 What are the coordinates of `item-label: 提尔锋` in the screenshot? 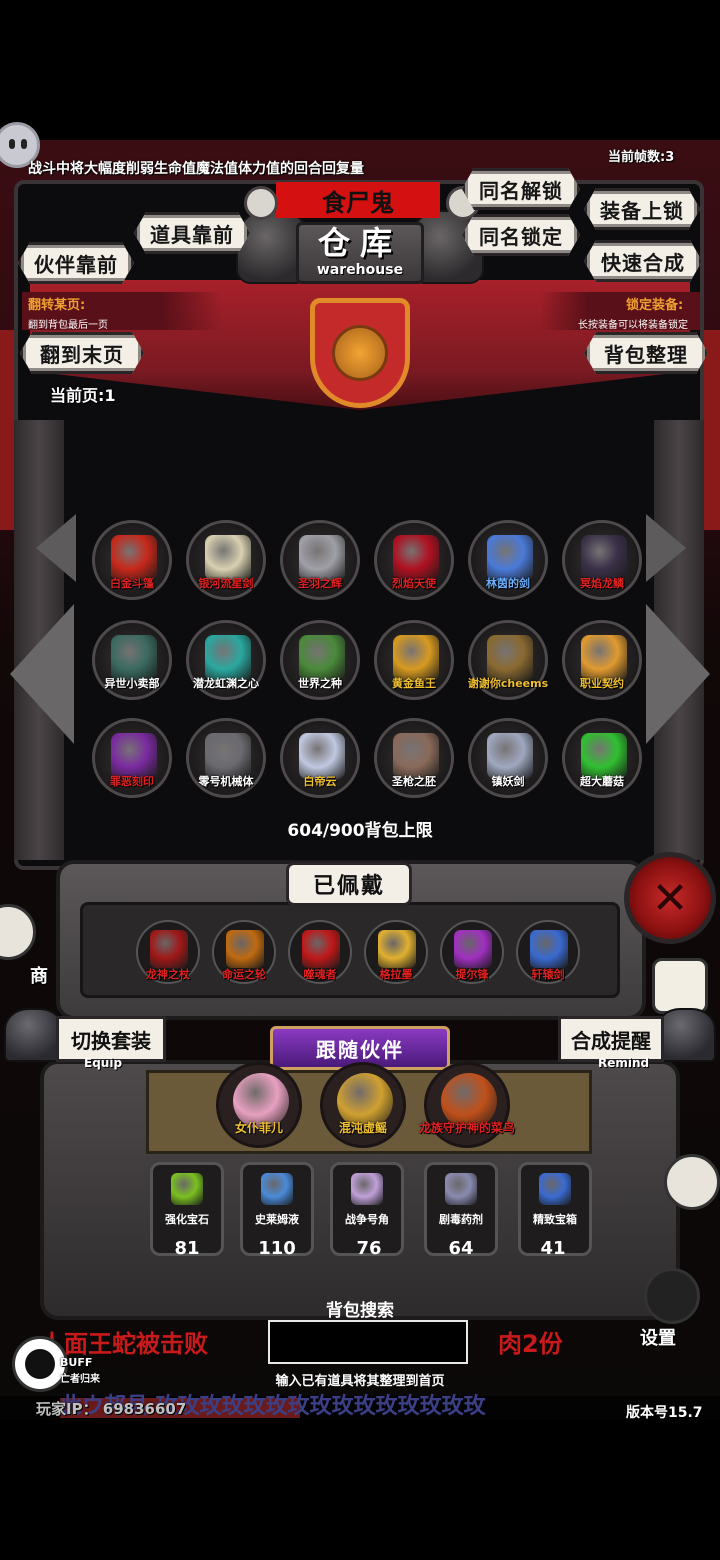 It's located at (472, 974).